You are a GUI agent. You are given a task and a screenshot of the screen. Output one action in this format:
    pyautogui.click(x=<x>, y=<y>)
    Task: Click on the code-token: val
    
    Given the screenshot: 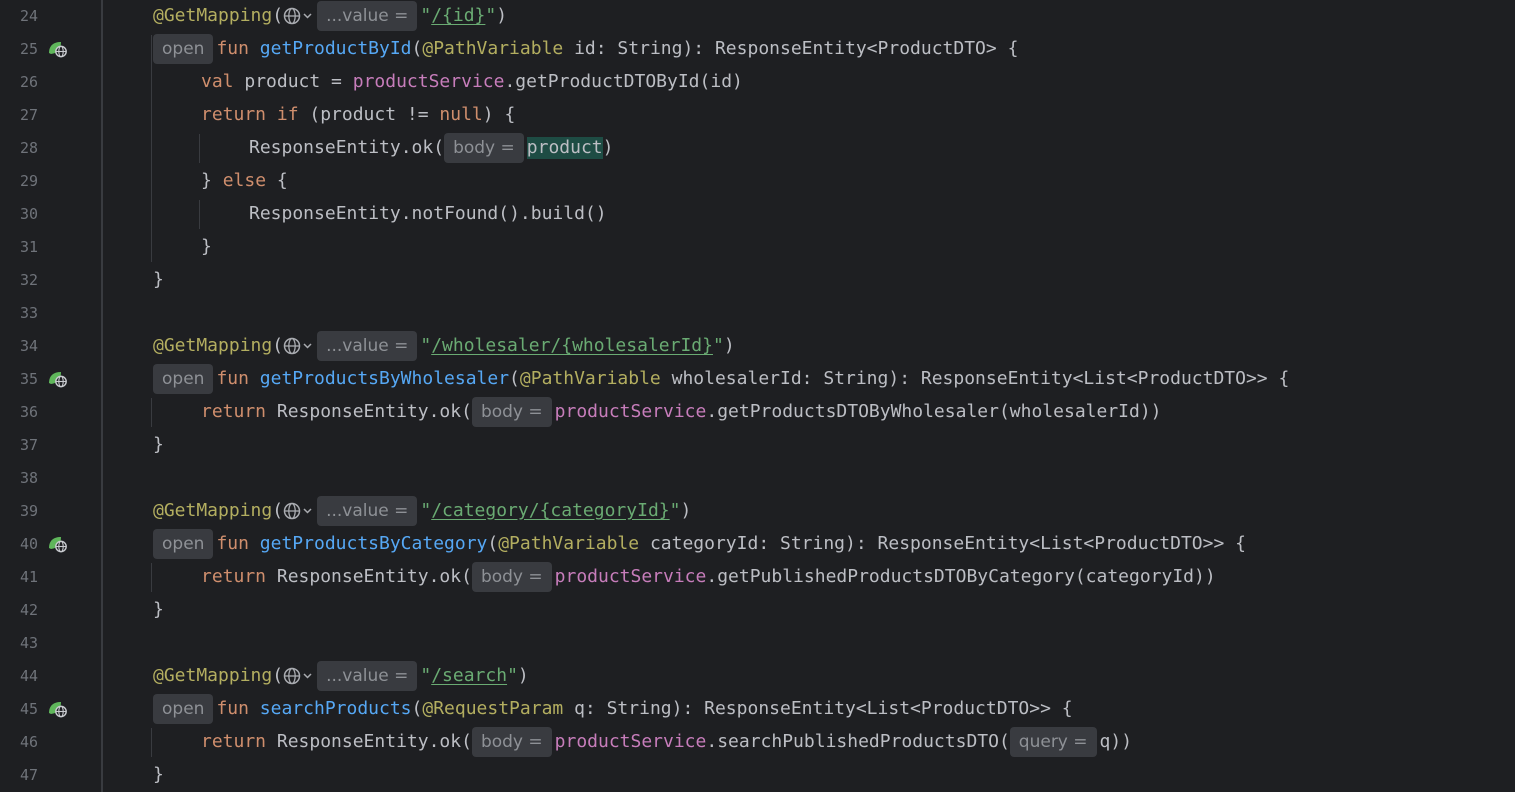 What is the action you would take?
    pyautogui.click(x=223, y=81)
    